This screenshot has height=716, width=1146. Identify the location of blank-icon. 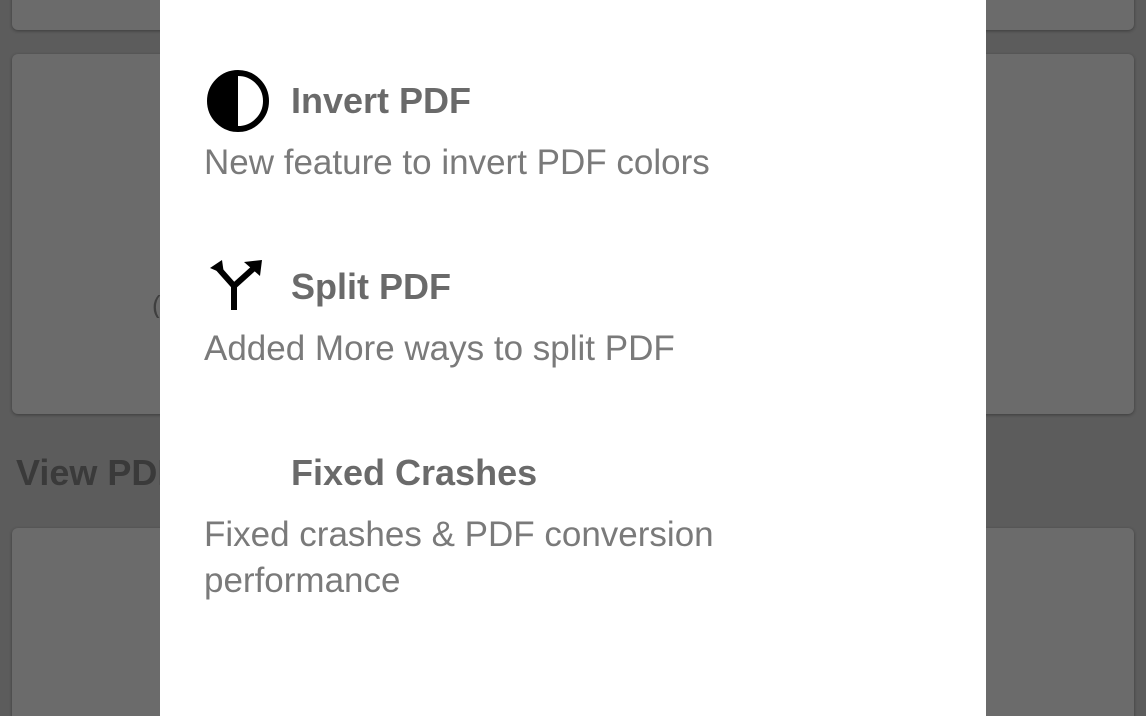
(237, 473).